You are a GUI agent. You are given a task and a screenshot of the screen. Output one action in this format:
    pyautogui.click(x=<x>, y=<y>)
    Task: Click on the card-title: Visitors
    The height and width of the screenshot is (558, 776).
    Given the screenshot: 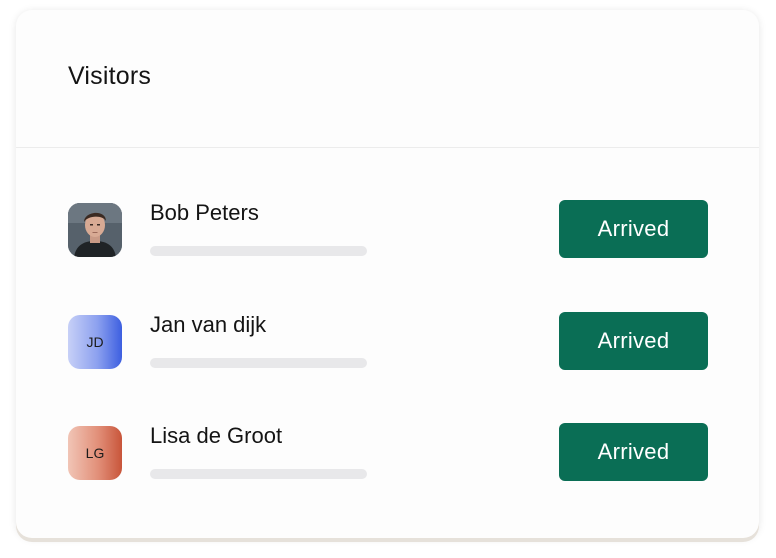 What is the action you would take?
    pyautogui.click(x=110, y=76)
    